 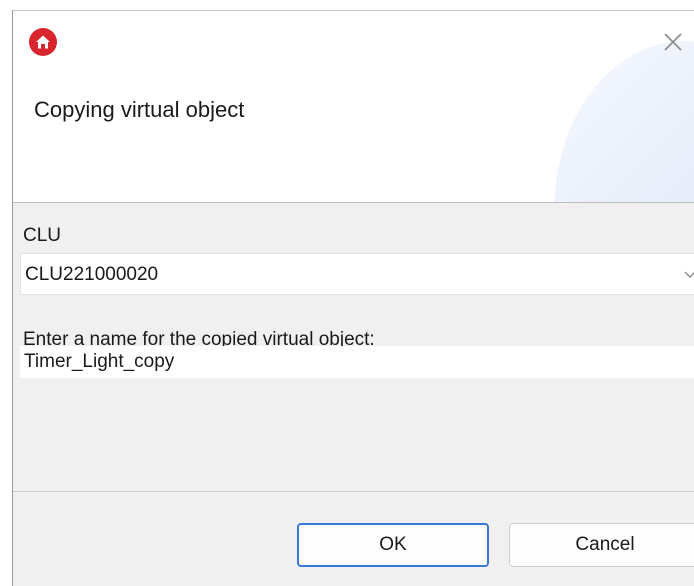 What do you see at coordinates (357, 362) in the screenshot?
I see `object-name-input` at bounding box center [357, 362].